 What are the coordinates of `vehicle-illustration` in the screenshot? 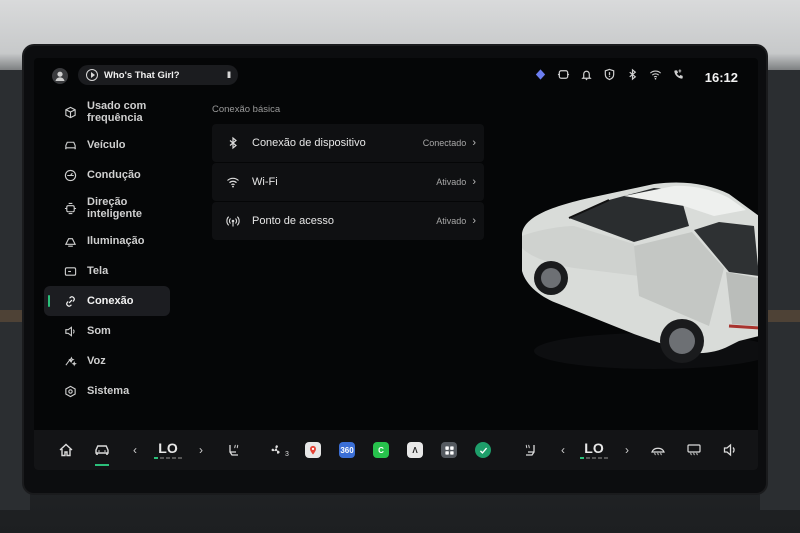 It's located at (640, 275).